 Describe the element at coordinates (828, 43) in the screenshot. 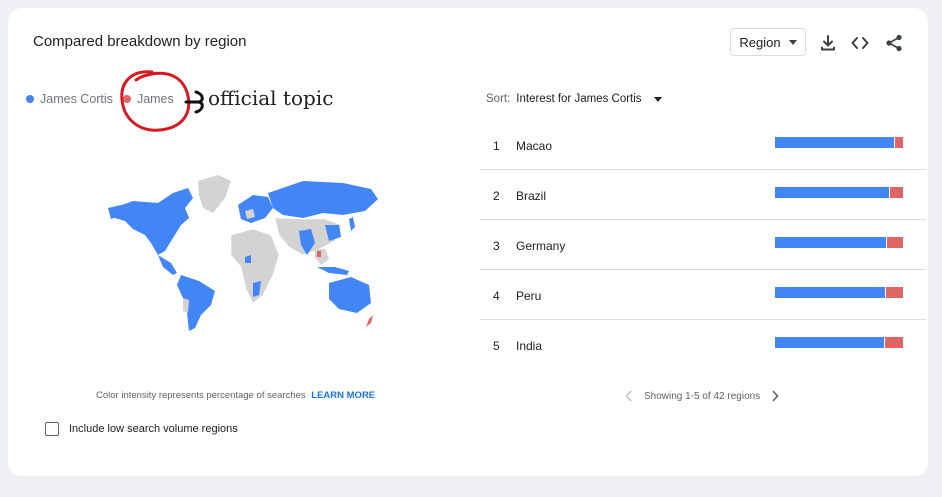

I see `download-icon` at that location.